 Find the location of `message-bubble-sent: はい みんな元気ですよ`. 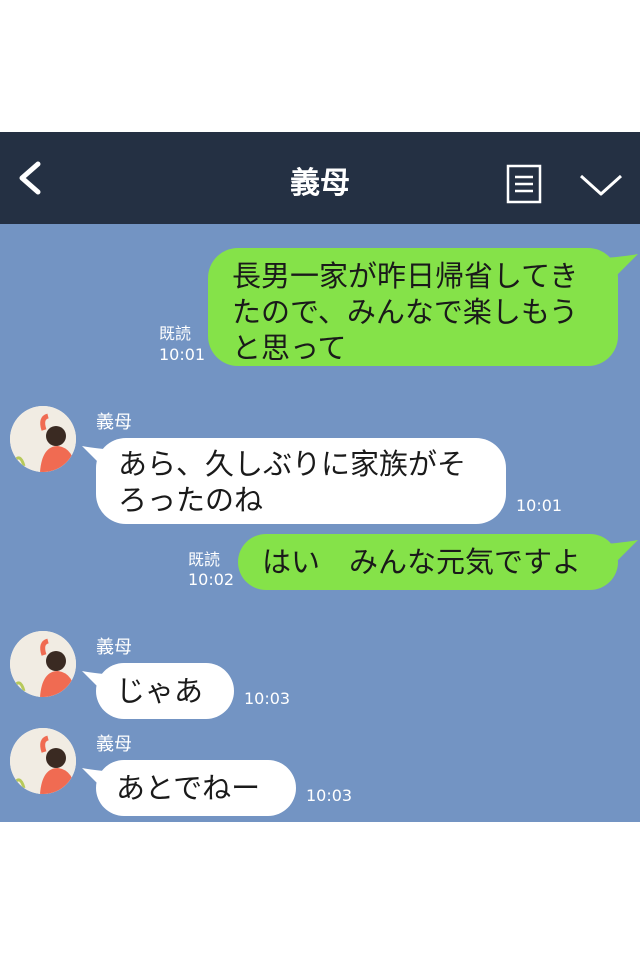

message-bubble-sent: はい みんな元気ですよ is located at coordinates (428, 562).